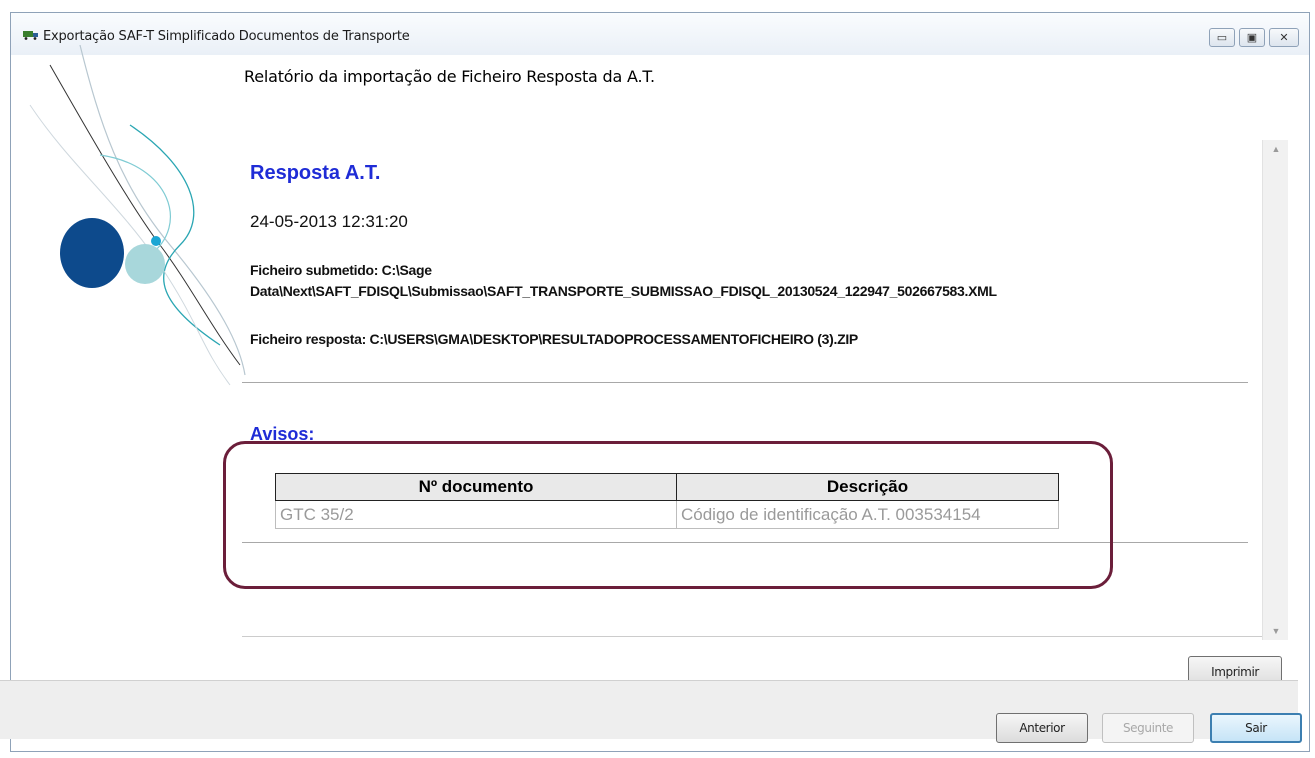 This screenshot has width=1315, height=758. I want to click on maximize-icon: ▣, so click(1252, 38).